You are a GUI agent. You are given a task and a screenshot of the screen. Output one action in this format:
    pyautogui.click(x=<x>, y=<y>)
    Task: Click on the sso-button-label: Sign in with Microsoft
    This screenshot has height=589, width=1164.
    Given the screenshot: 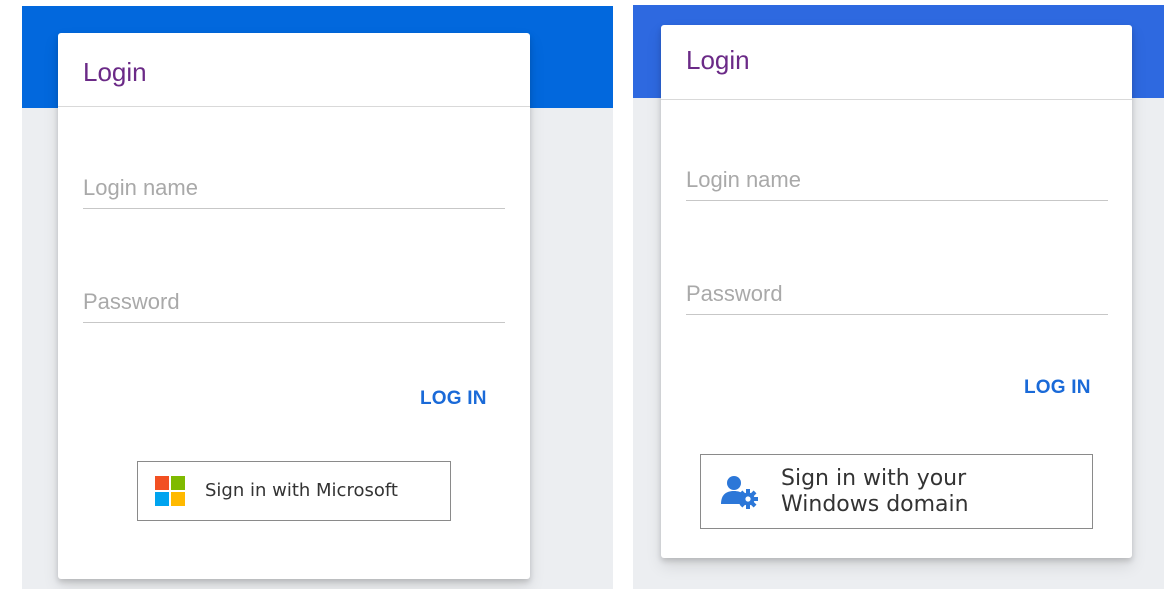 What is the action you would take?
    pyautogui.click(x=301, y=490)
    